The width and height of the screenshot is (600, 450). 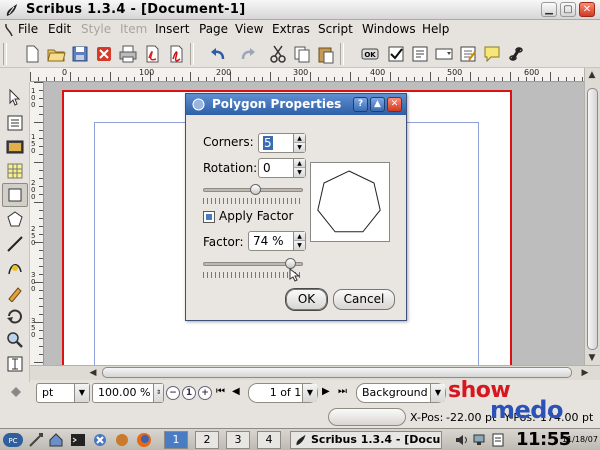 What do you see at coordinates (15, 195) in the screenshot?
I see `shape-tool-button` at bounding box center [15, 195].